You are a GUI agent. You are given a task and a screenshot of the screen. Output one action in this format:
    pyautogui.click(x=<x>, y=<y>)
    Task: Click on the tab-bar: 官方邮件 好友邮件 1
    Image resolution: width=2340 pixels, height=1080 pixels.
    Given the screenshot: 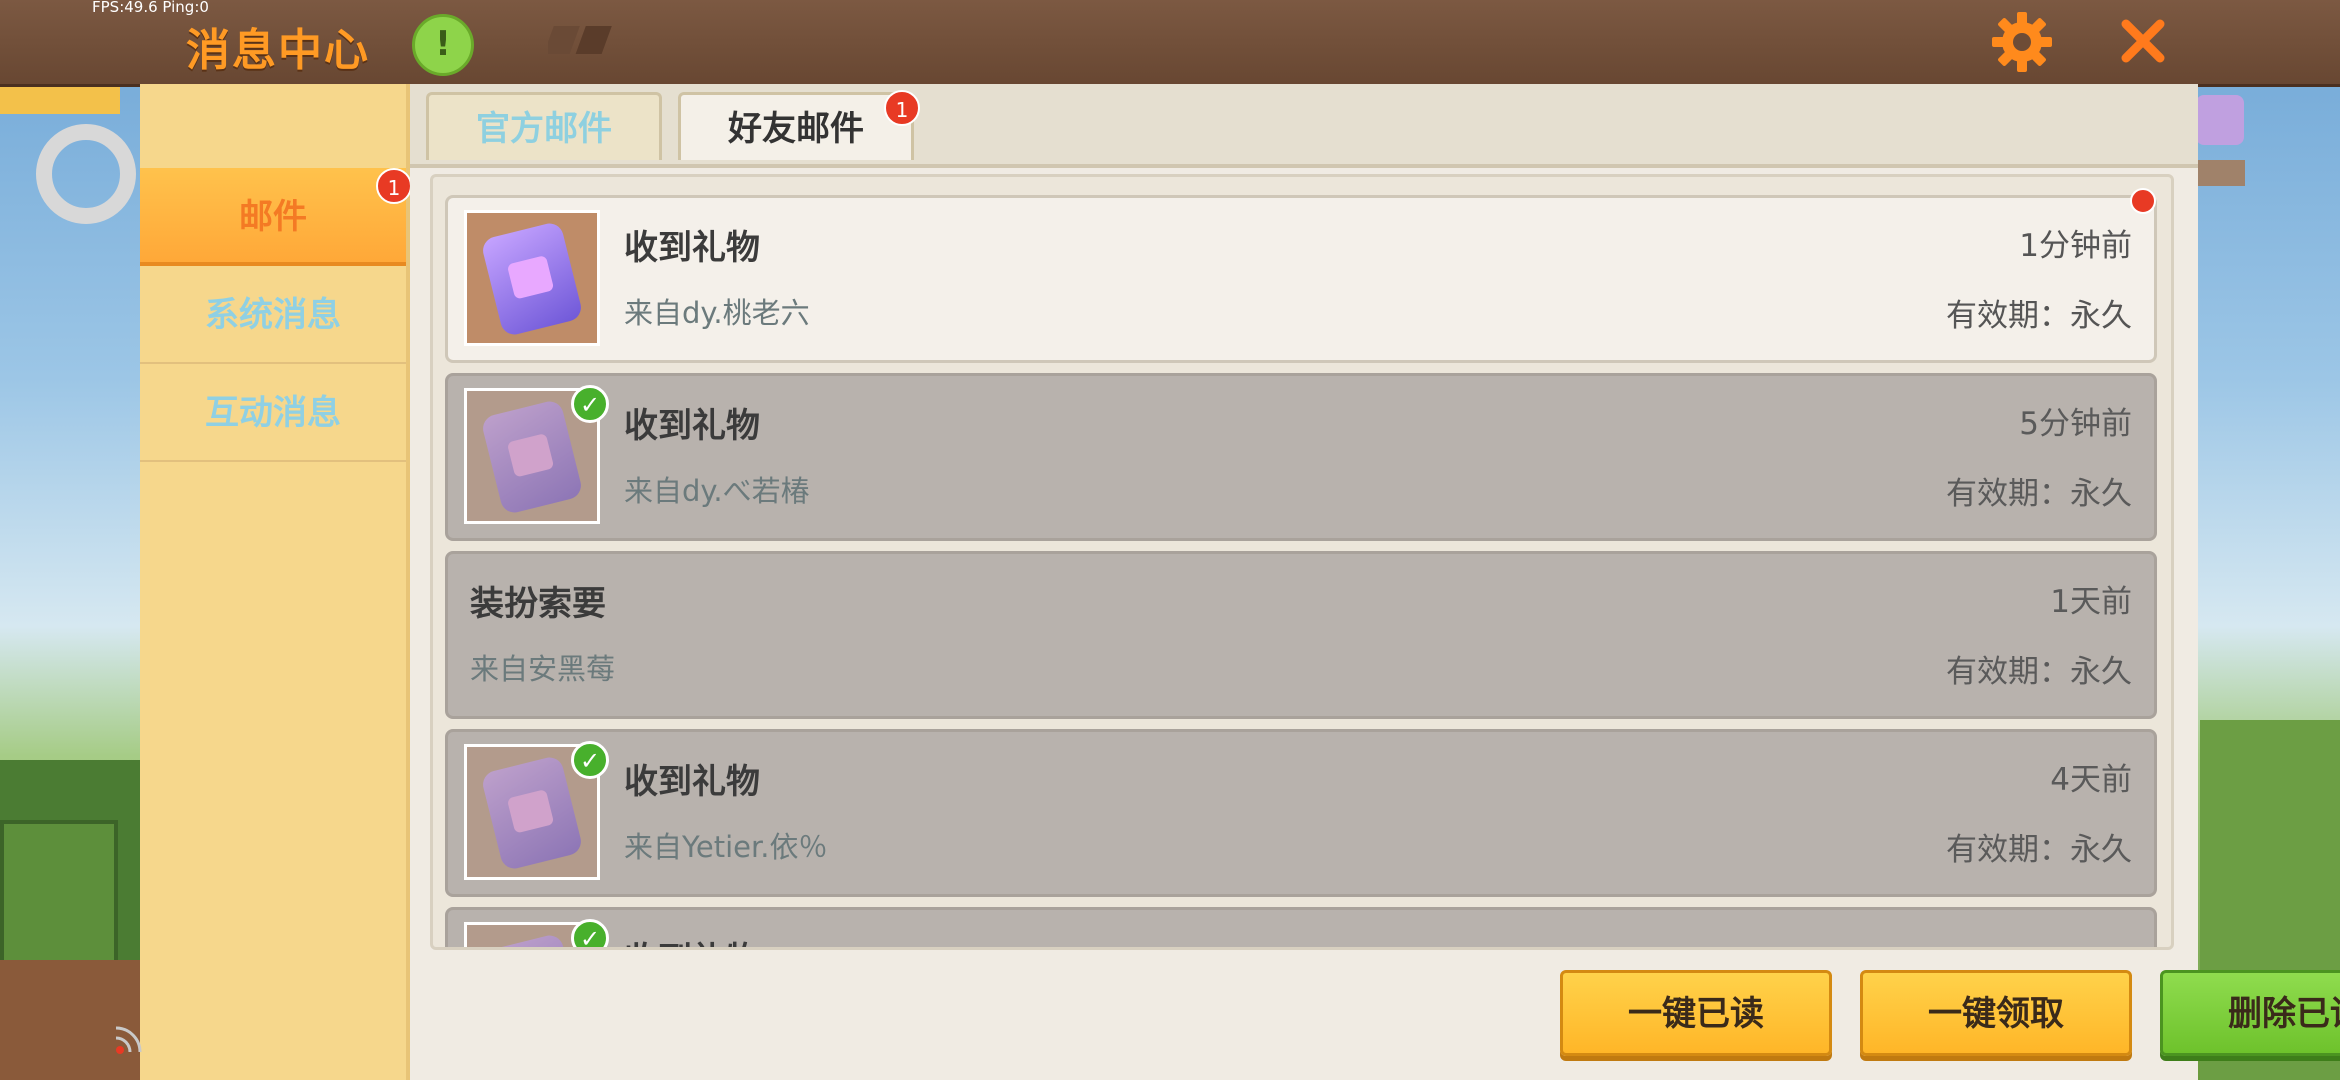 What is the action you would take?
    pyautogui.click(x=1304, y=126)
    